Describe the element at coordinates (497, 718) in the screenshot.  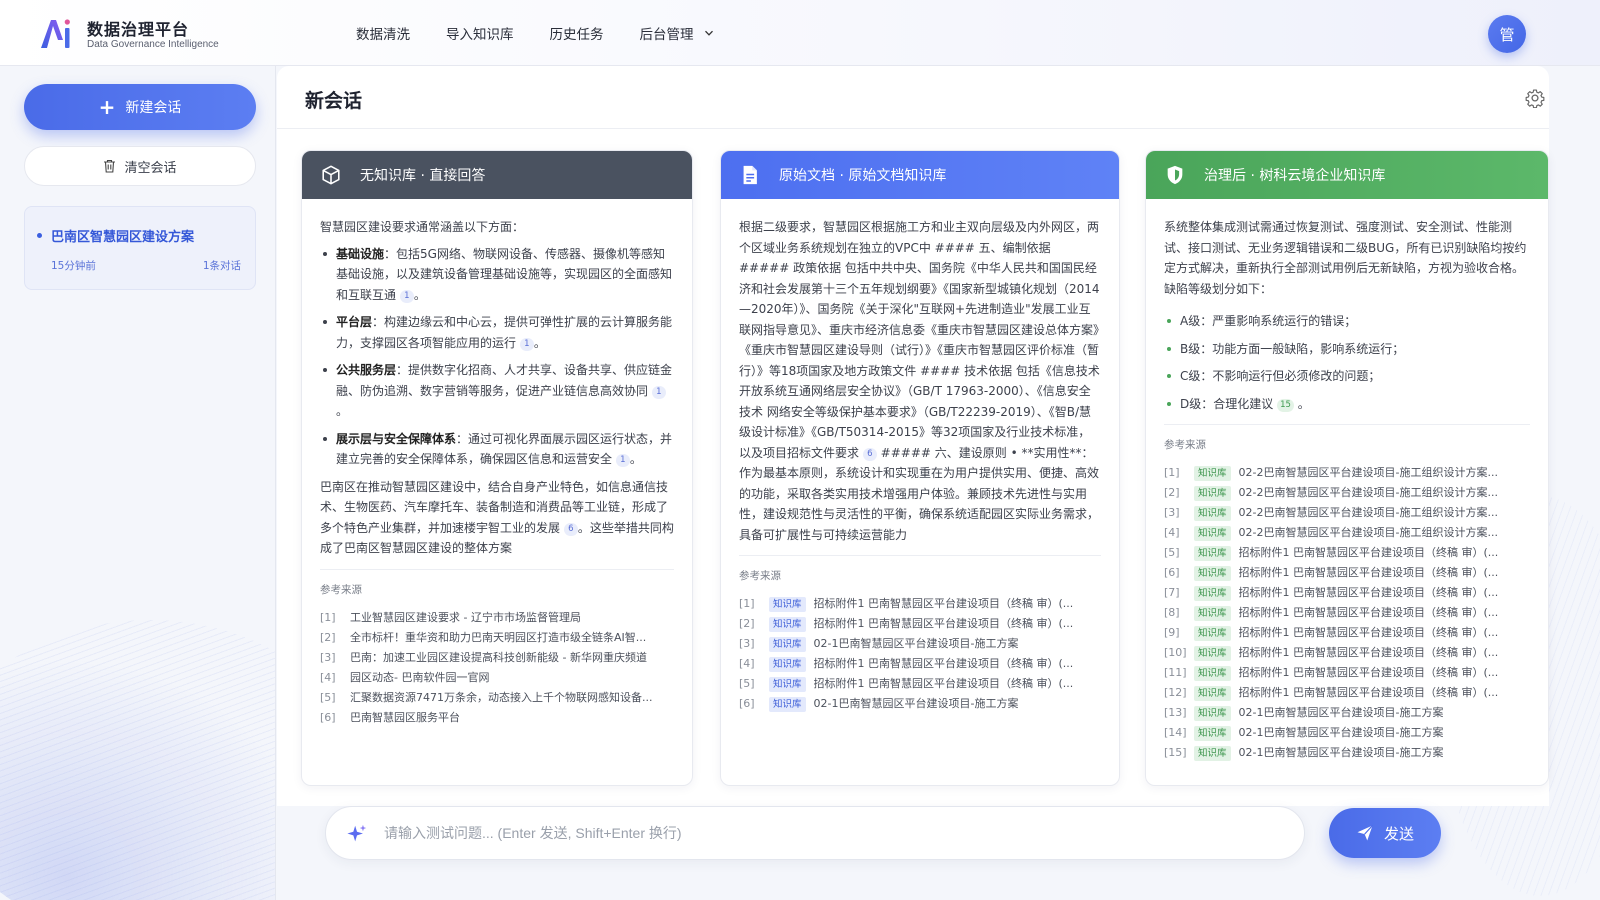
I see `source-item: [6] 巴南智慧园区服务平台` at that location.